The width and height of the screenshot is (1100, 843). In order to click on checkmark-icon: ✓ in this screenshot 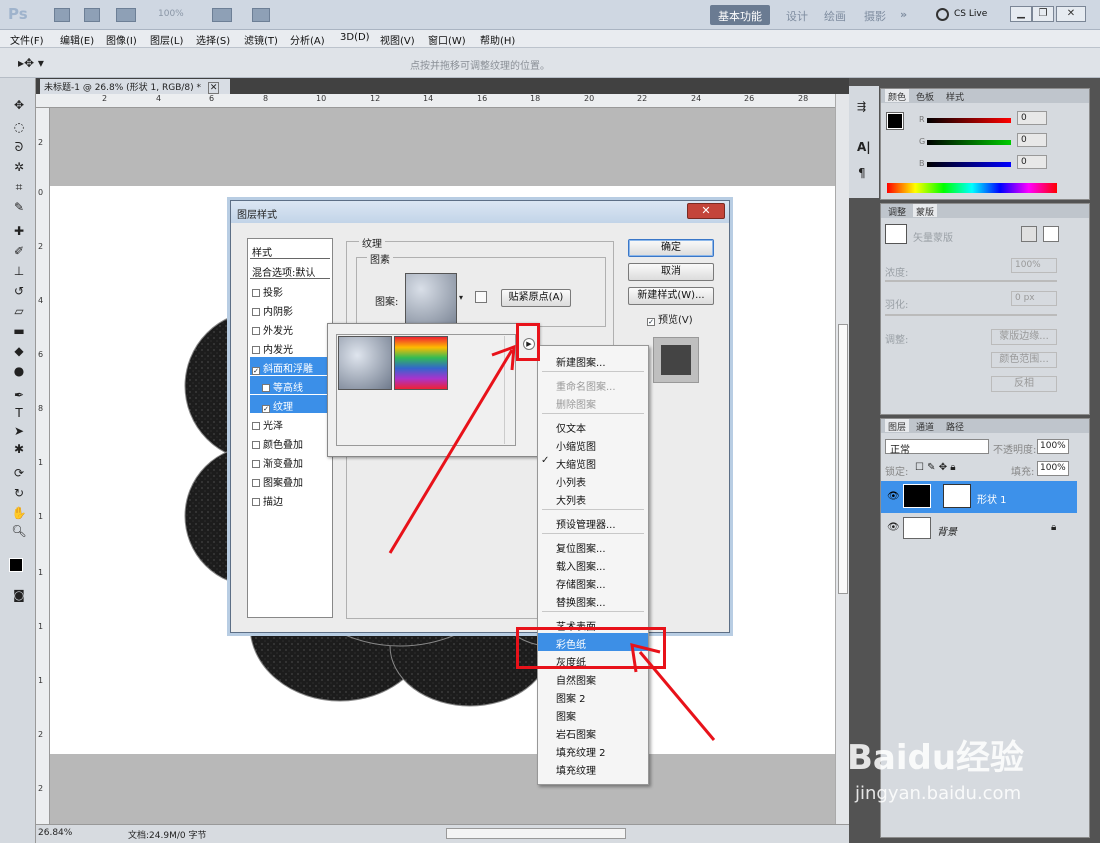, I will do `click(545, 460)`.